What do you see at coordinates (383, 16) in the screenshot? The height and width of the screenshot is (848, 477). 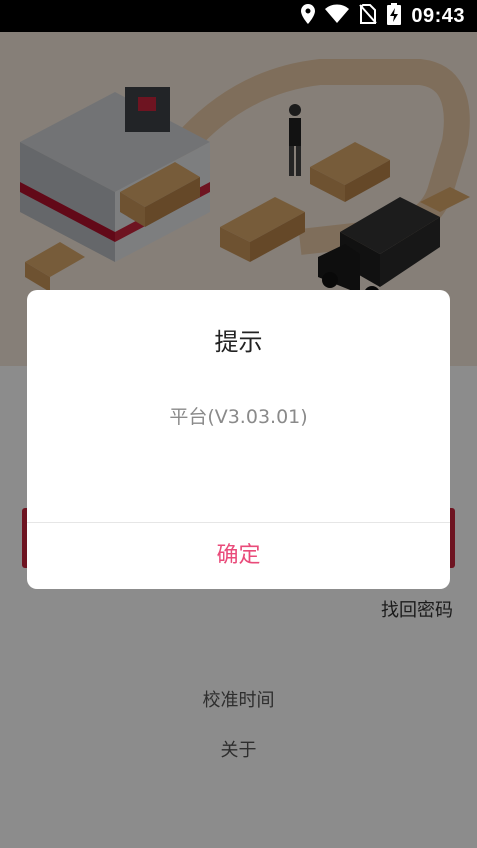 I see `status-icons: 09:43` at bounding box center [383, 16].